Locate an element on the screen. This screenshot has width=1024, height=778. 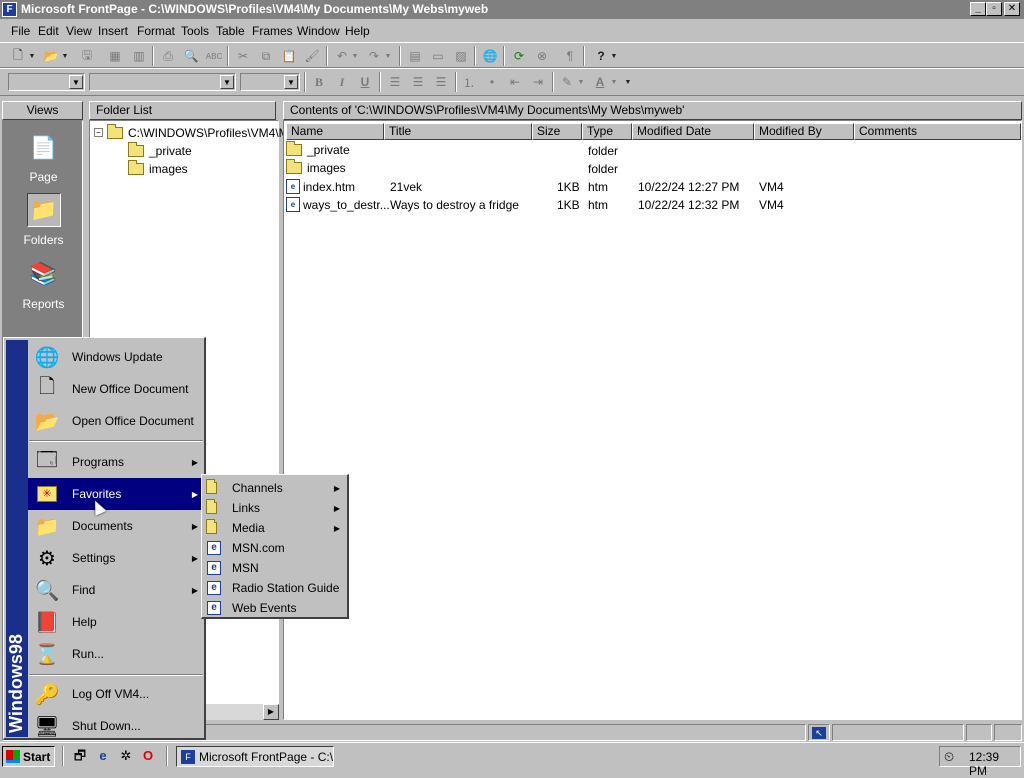
show-all-icon: ¶ is located at coordinates (570, 56).